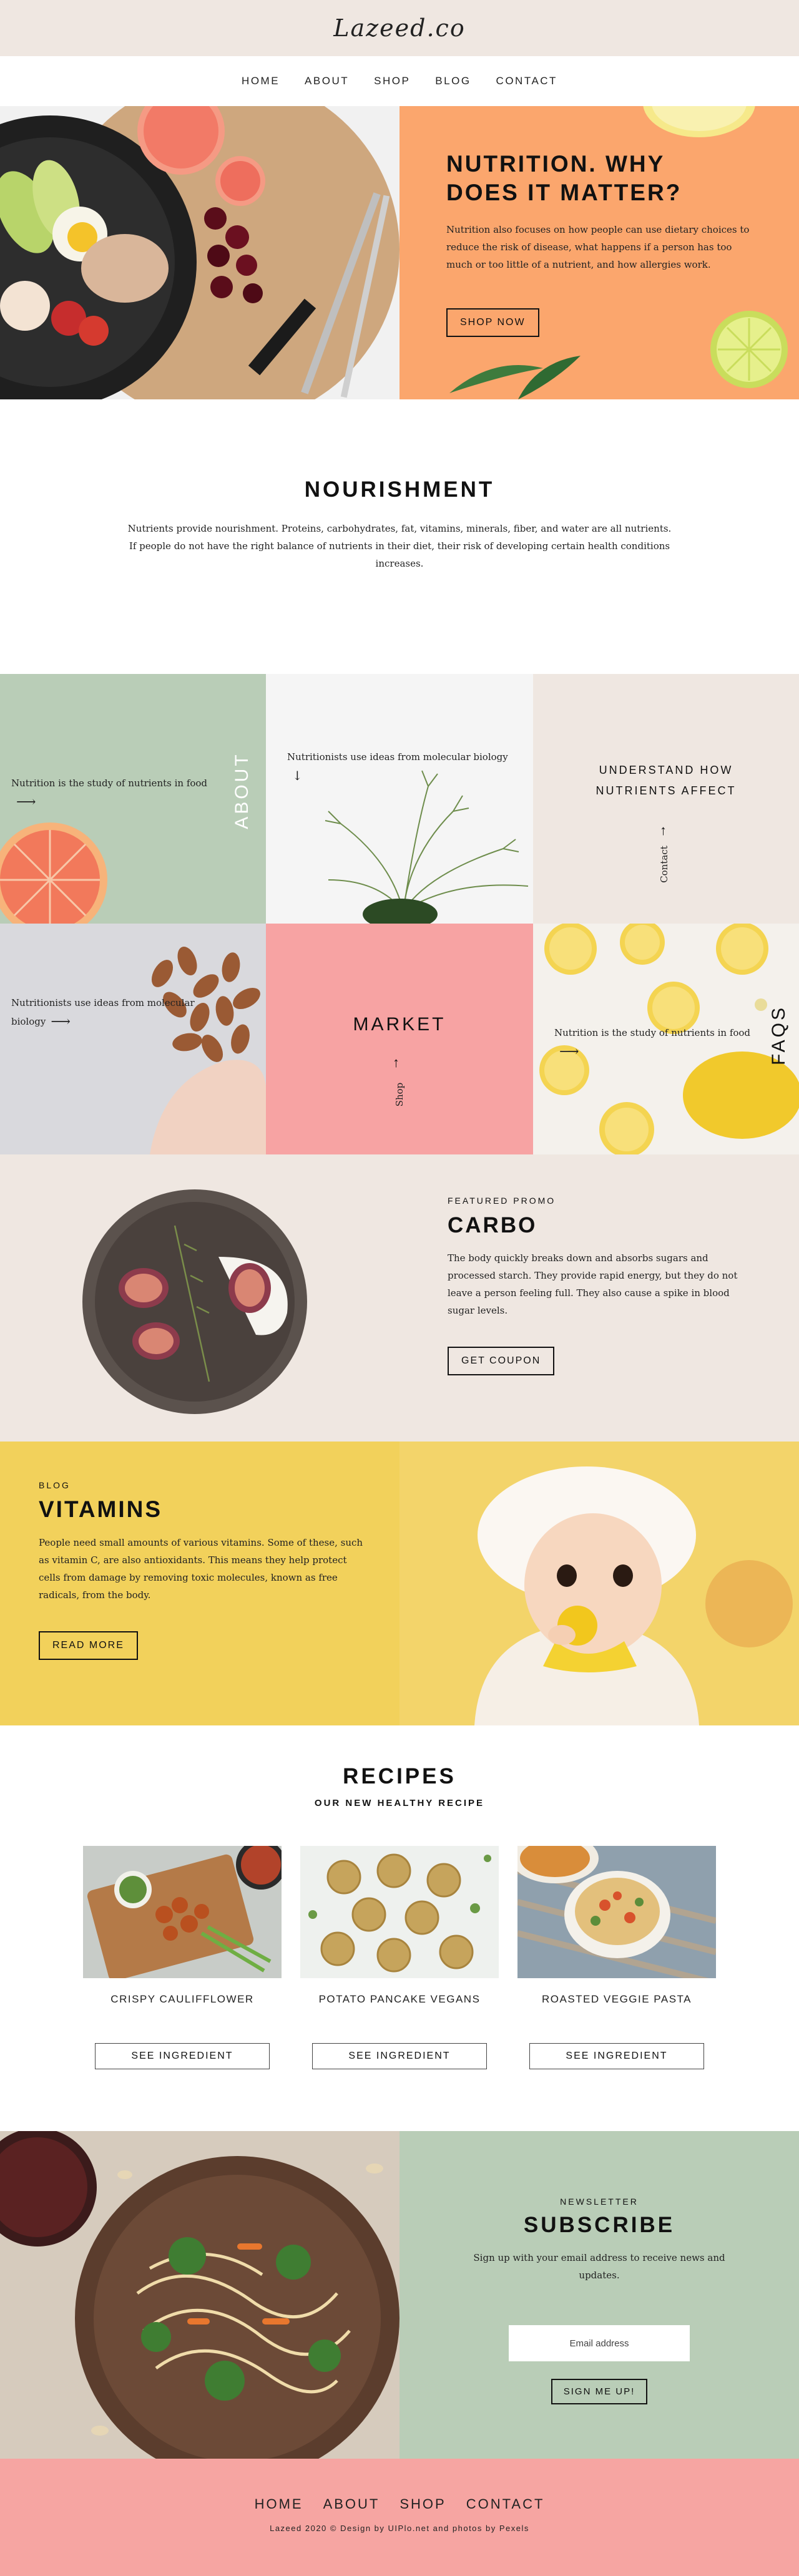  Describe the element at coordinates (564, 178) in the screenshot. I see `hero-title: NUTRITION. WHY DOES IT MATTER?` at that location.